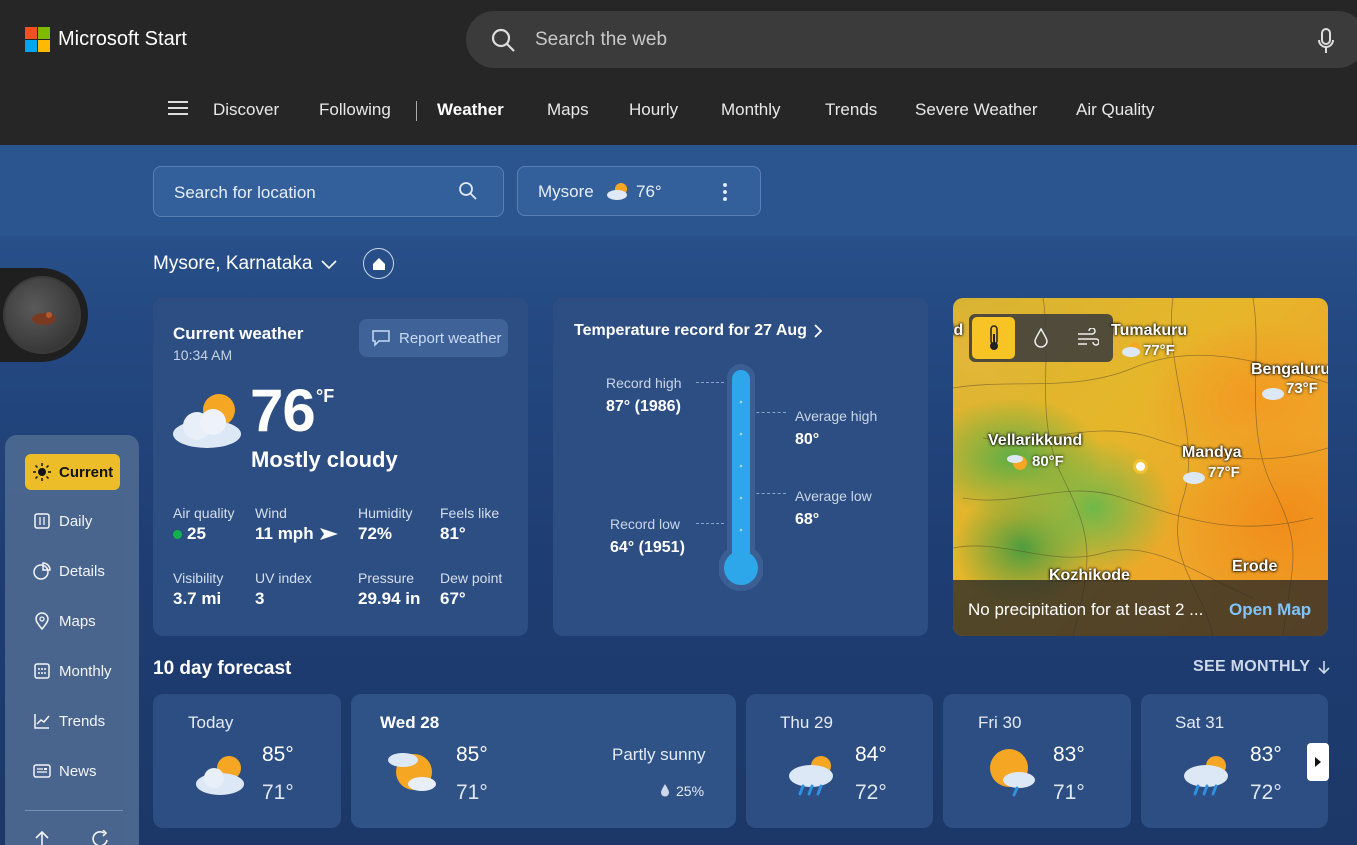 The image size is (1357, 845). Describe the element at coordinates (378, 263) in the screenshot. I see `set-home-button` at that location.